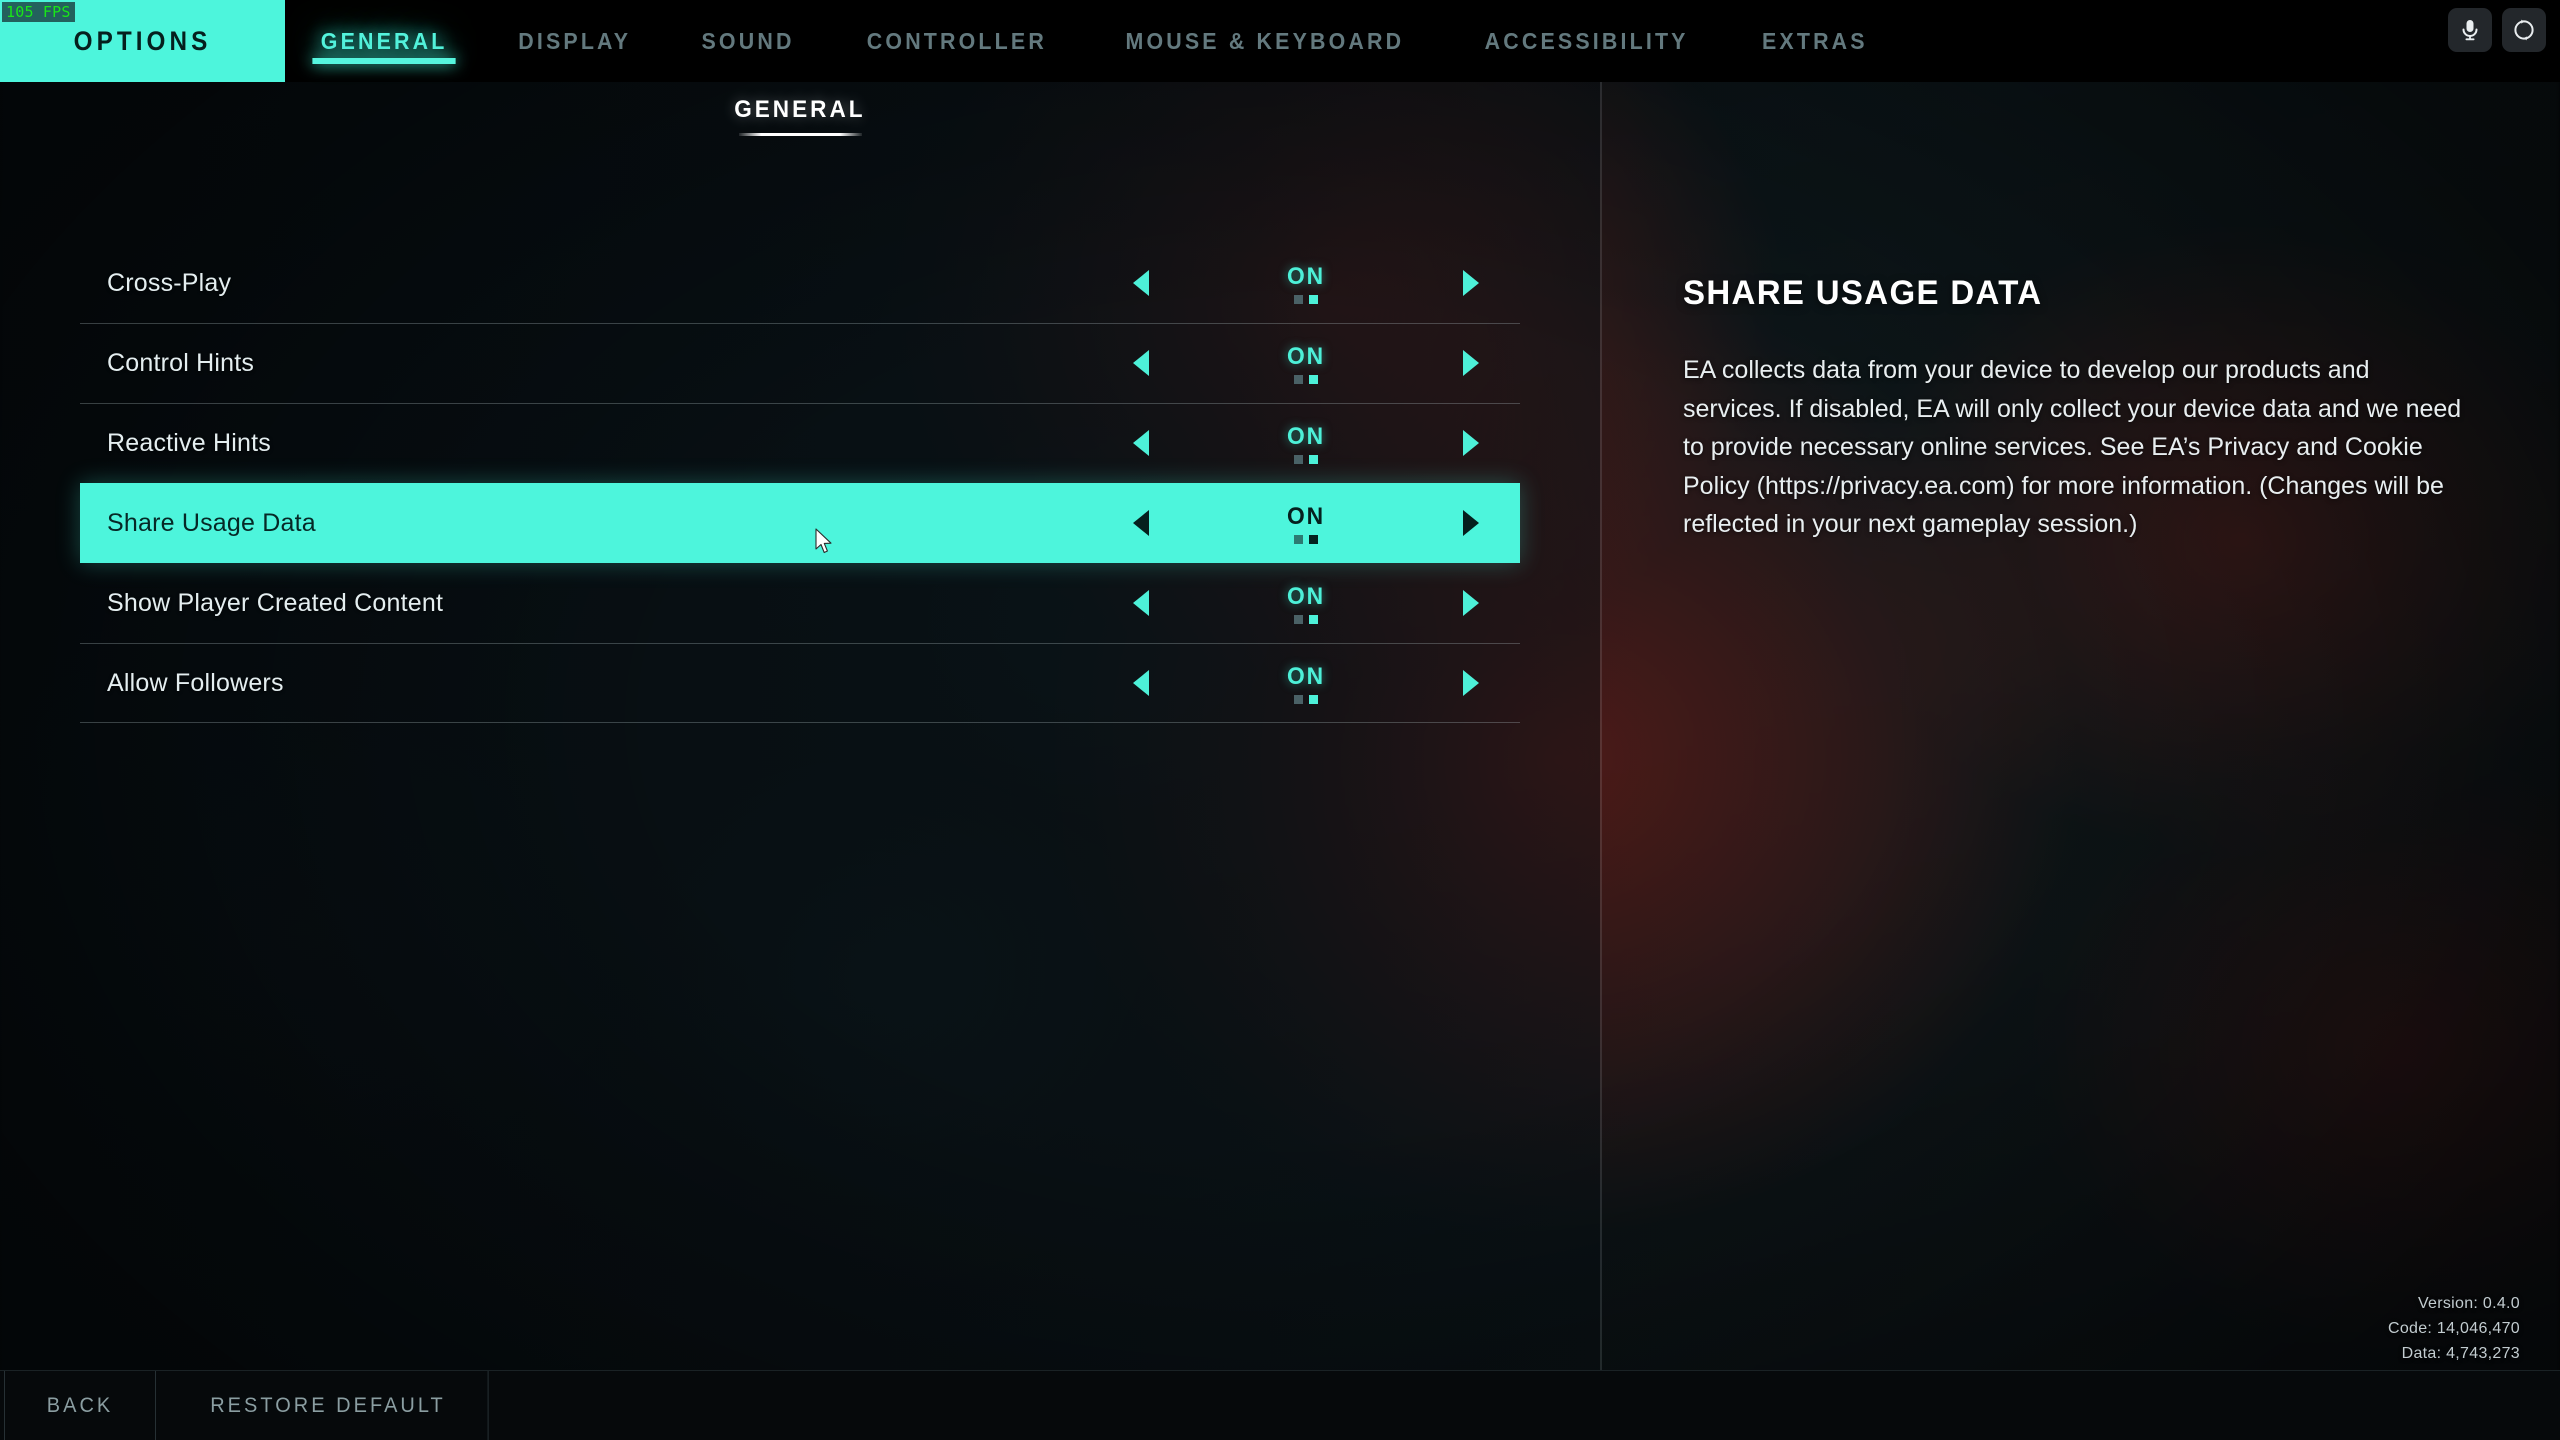  I want to click on footer-bar: BACK RESTORE DEFAULT, so click(1280, 1405).